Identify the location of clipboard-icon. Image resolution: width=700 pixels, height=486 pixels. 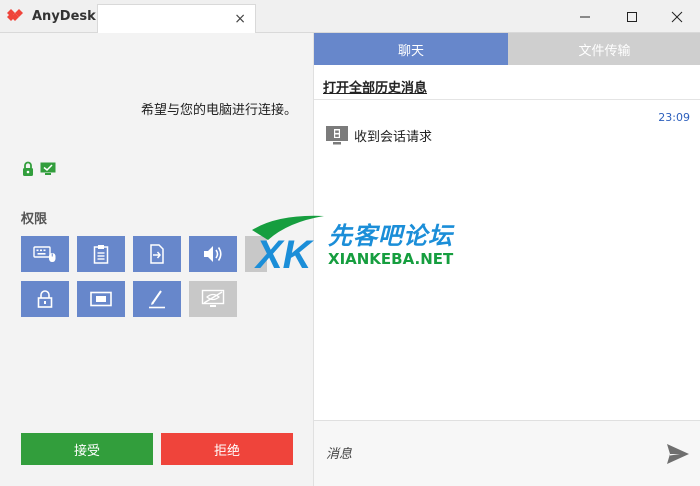
(101, 254).